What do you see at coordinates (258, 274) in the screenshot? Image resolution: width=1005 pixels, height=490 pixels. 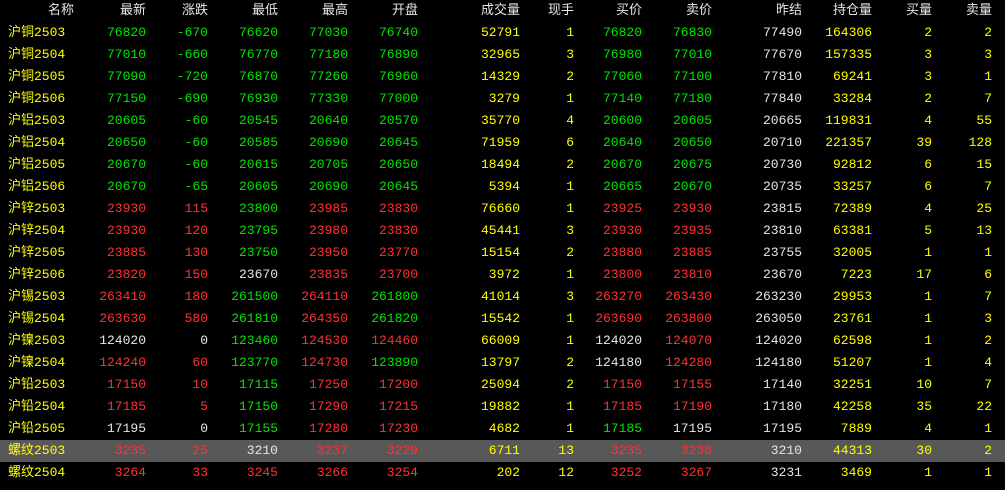 I see `cell-low: 23670` at bounding box center [258, 274].